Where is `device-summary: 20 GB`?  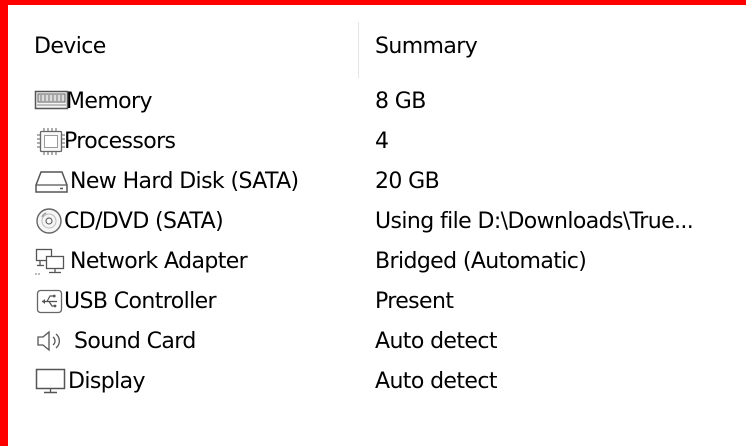 device-summary: 20 GB is located at coordinates (407, 181).